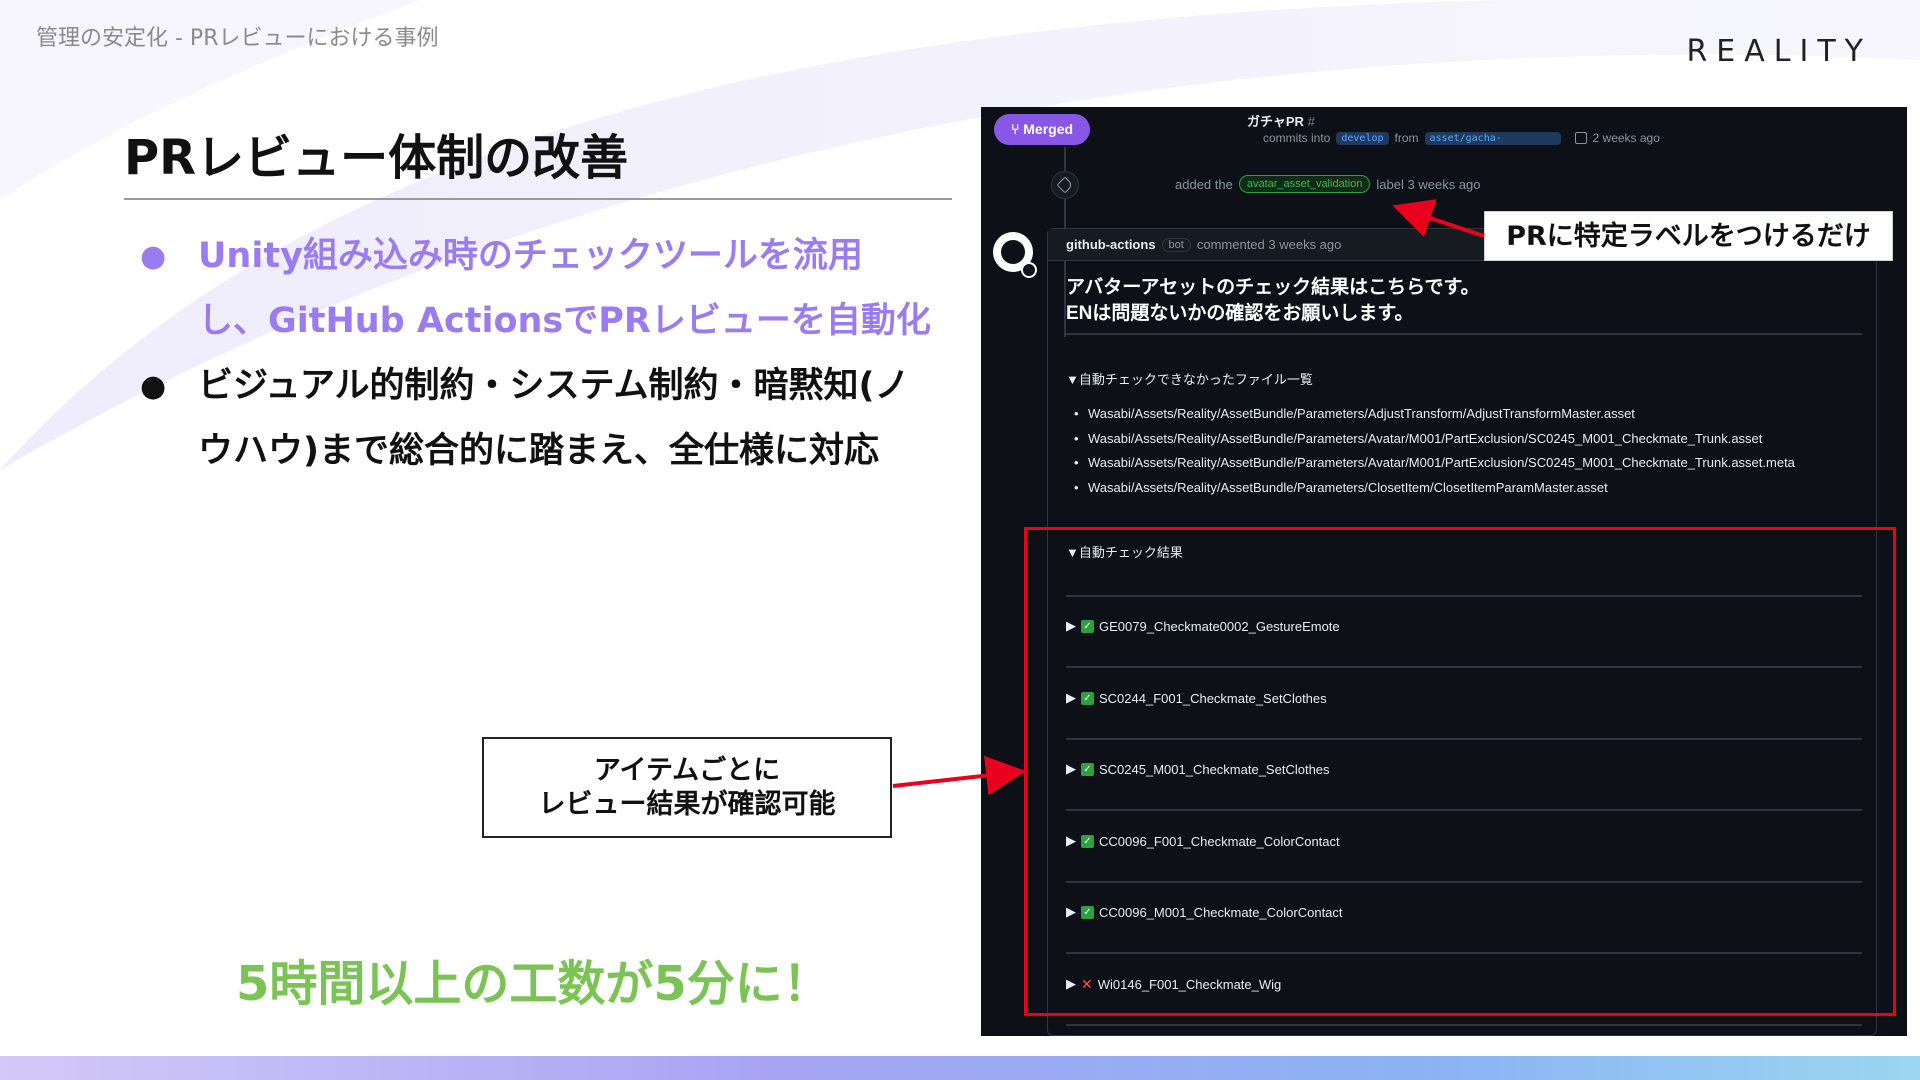 This screenshot has width=1920, height=1080. I want to click on page-title: PRレビュー体制の改善, so click(376, 158).